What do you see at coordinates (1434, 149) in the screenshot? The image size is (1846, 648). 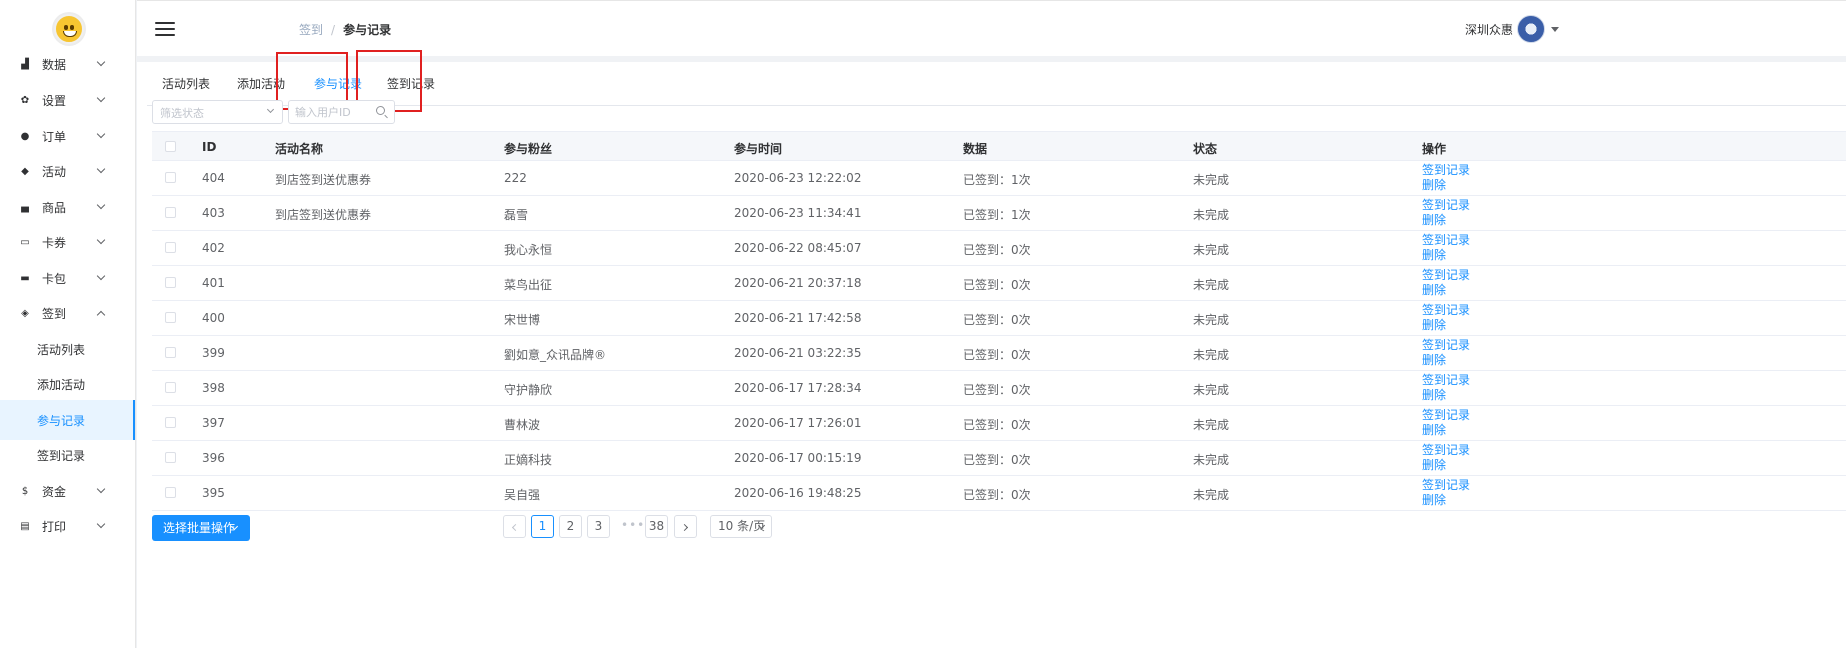 I see `col-actions: 操作` at bounding box center [1434, 149].